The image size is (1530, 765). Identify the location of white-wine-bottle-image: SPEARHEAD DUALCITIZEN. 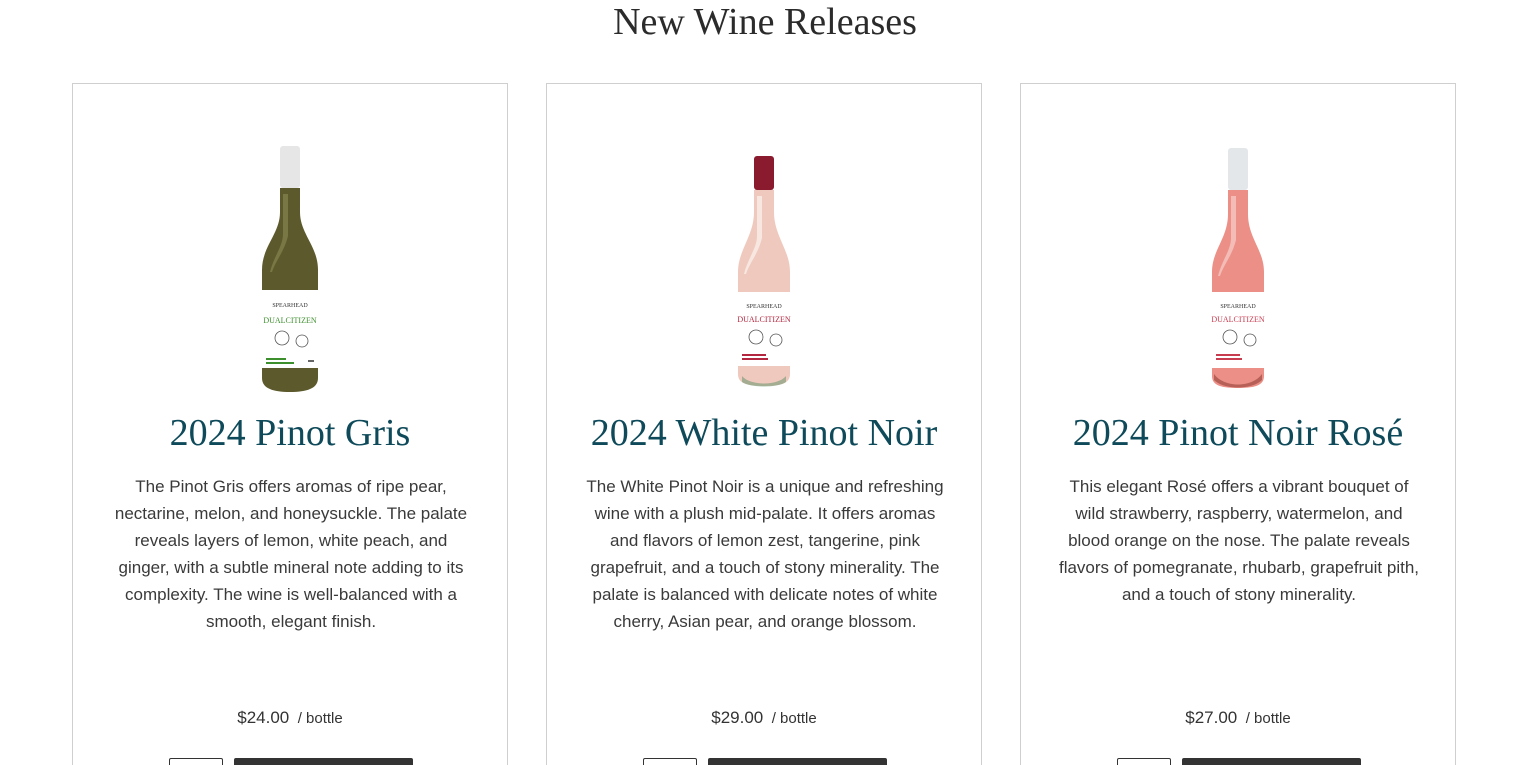
(290, 268).